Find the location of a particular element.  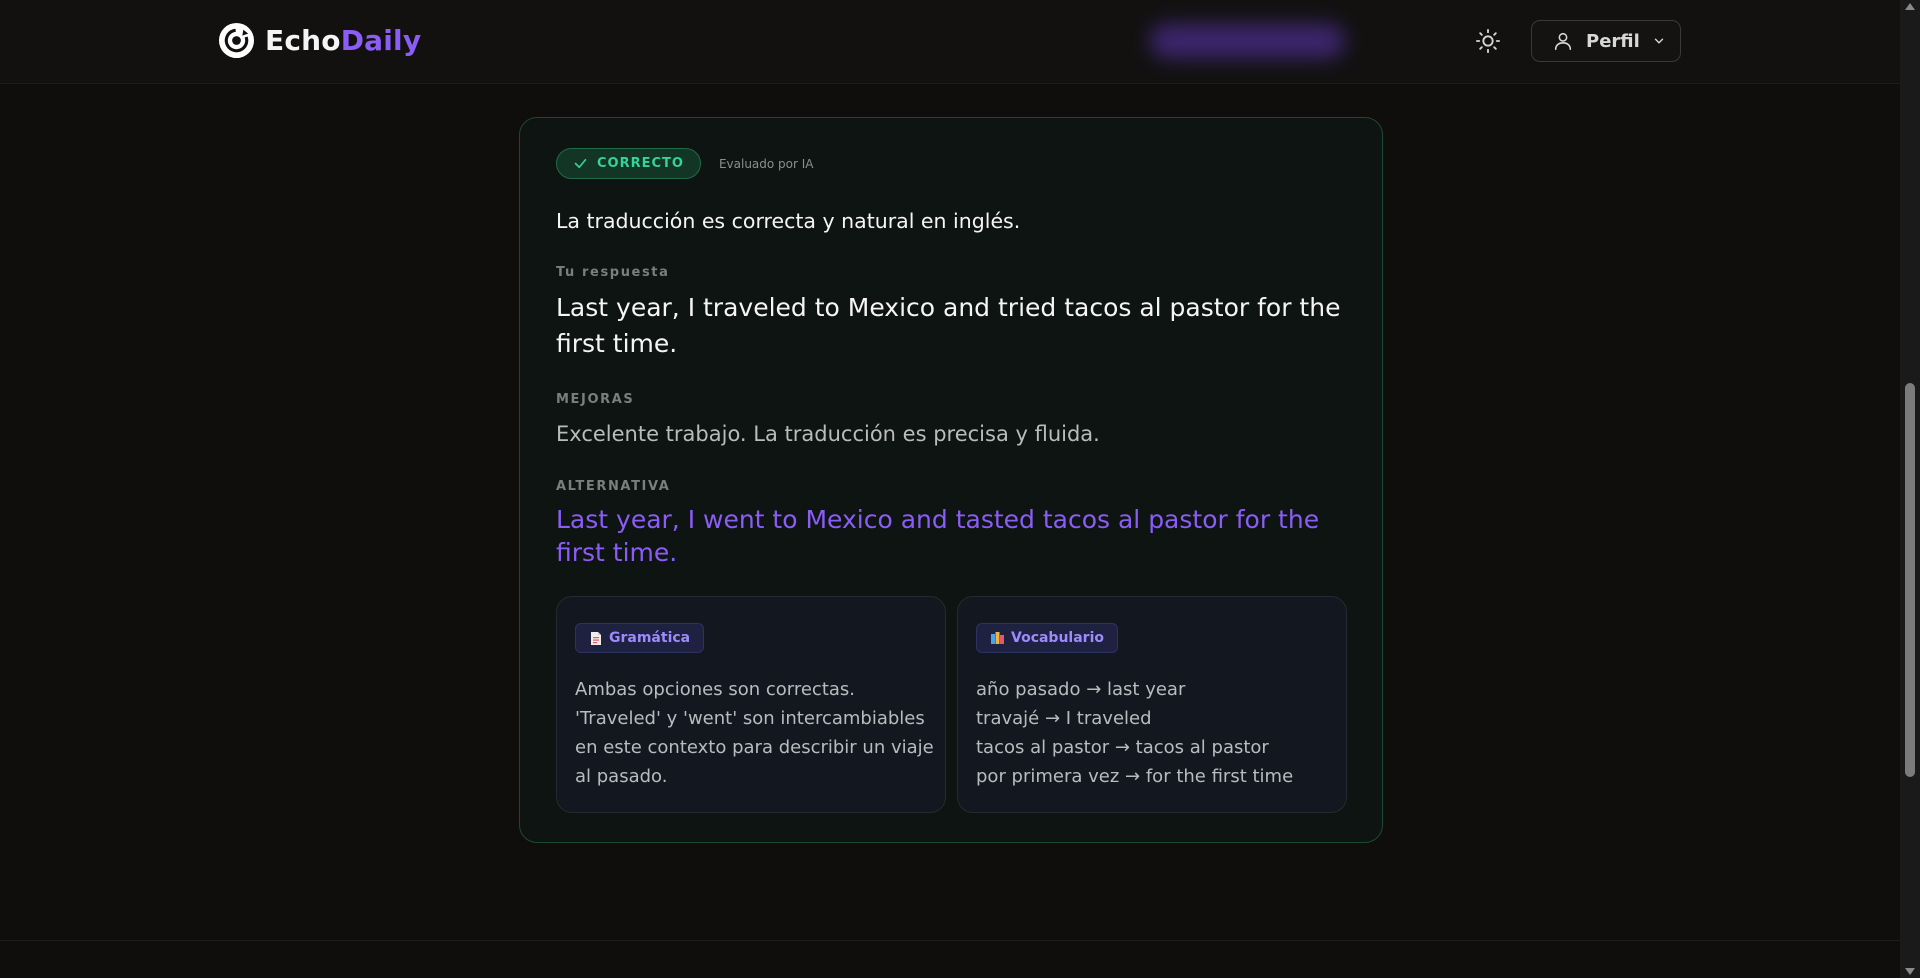

profile-button: Perfil is located at coordinates (1606, 41).